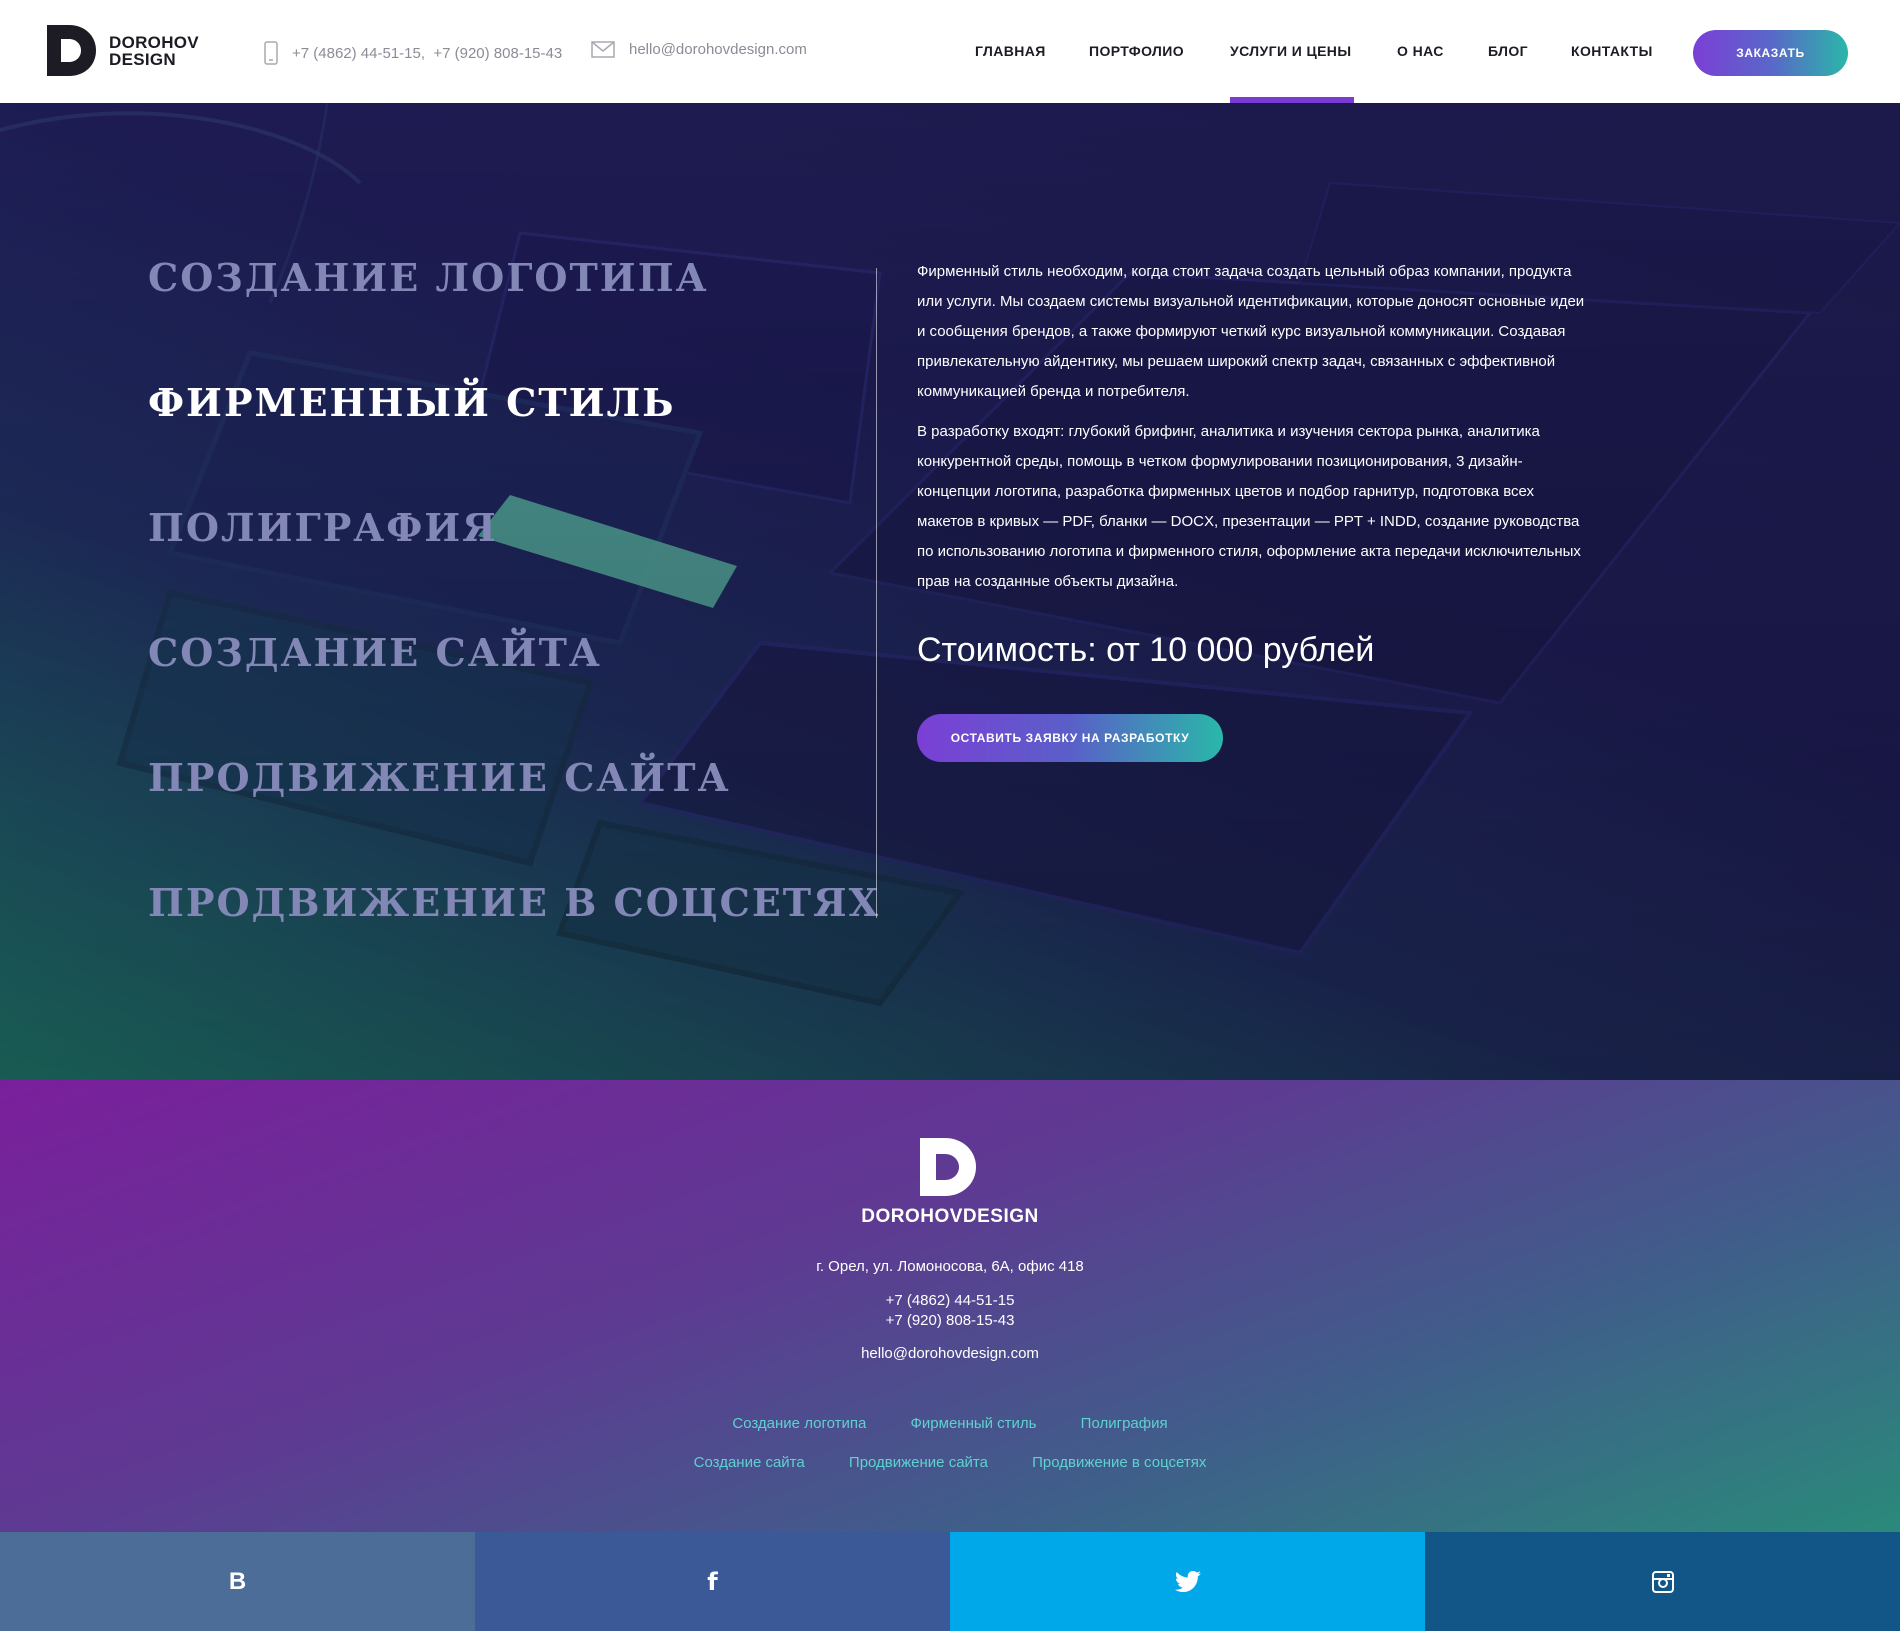  What do you see at coordinates (1136, 51) in the screenshot?
I see `nav-portfolio: ПОРТФОЛИО` at bounding box center [1136, 51].